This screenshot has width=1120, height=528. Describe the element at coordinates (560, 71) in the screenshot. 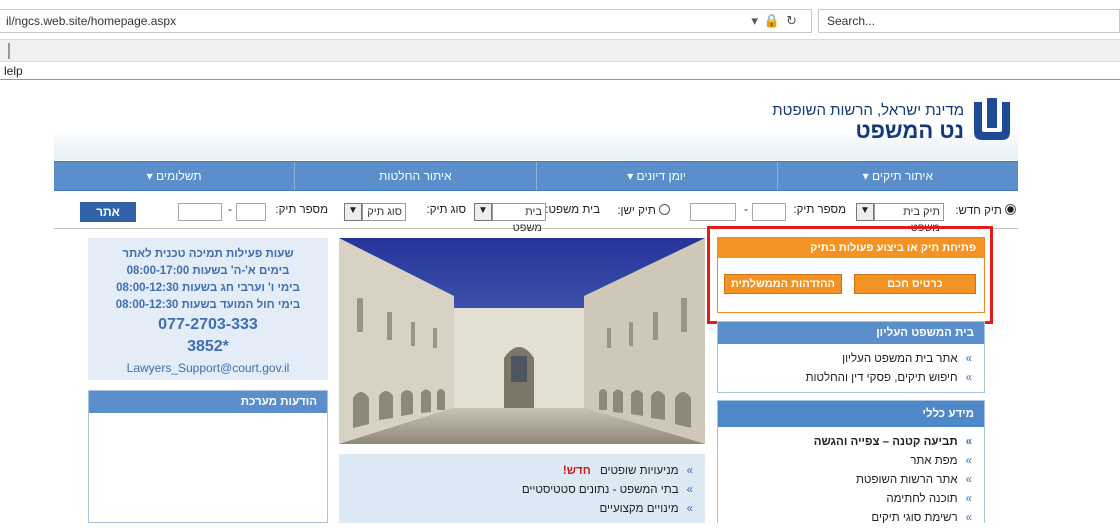

I see `menu-bar: lelp` at that location.